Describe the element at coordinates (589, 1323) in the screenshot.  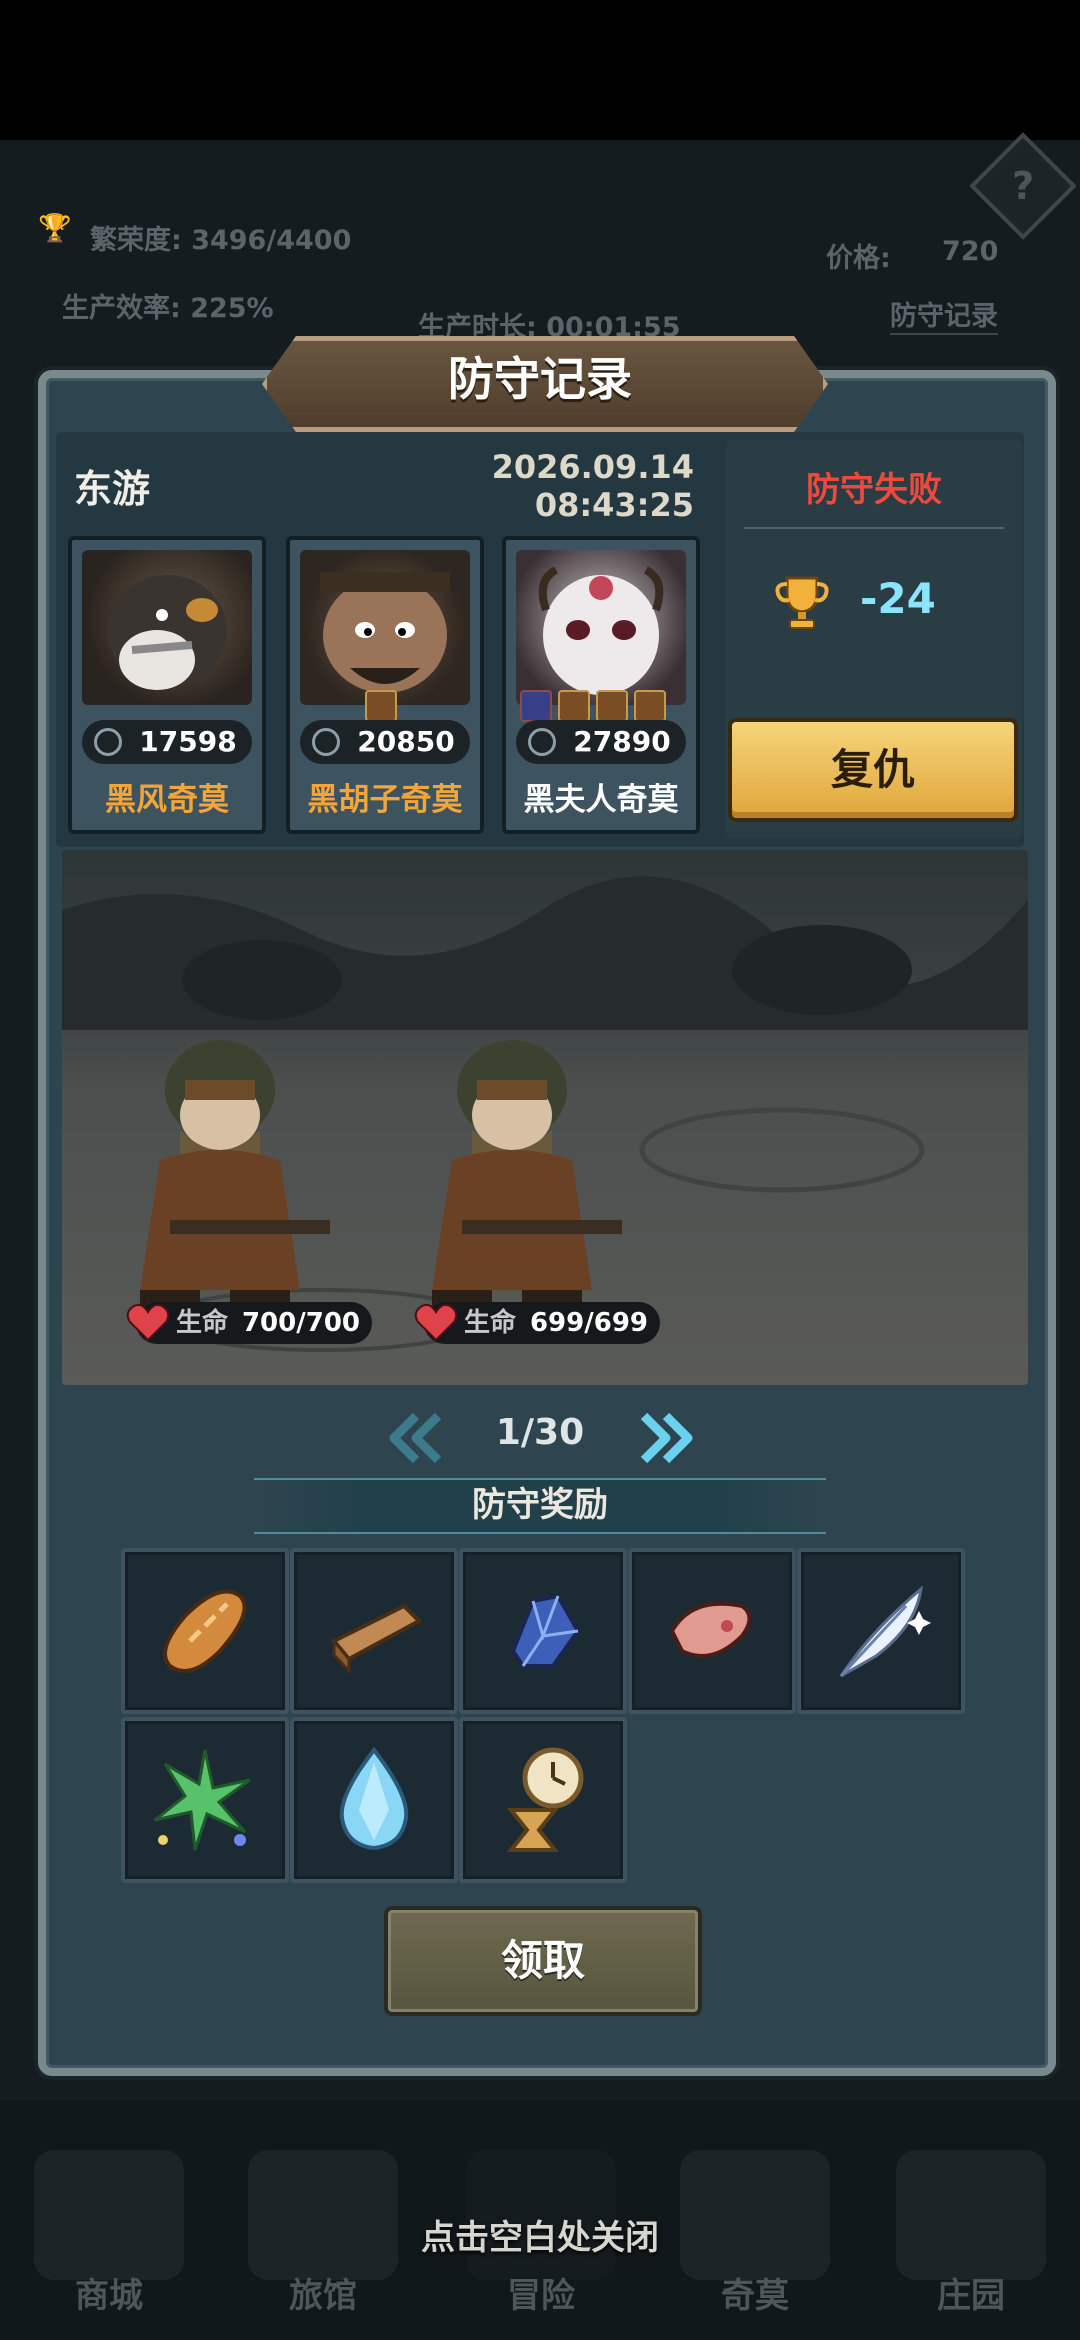
I see `hp-value: 699/699` at that location.